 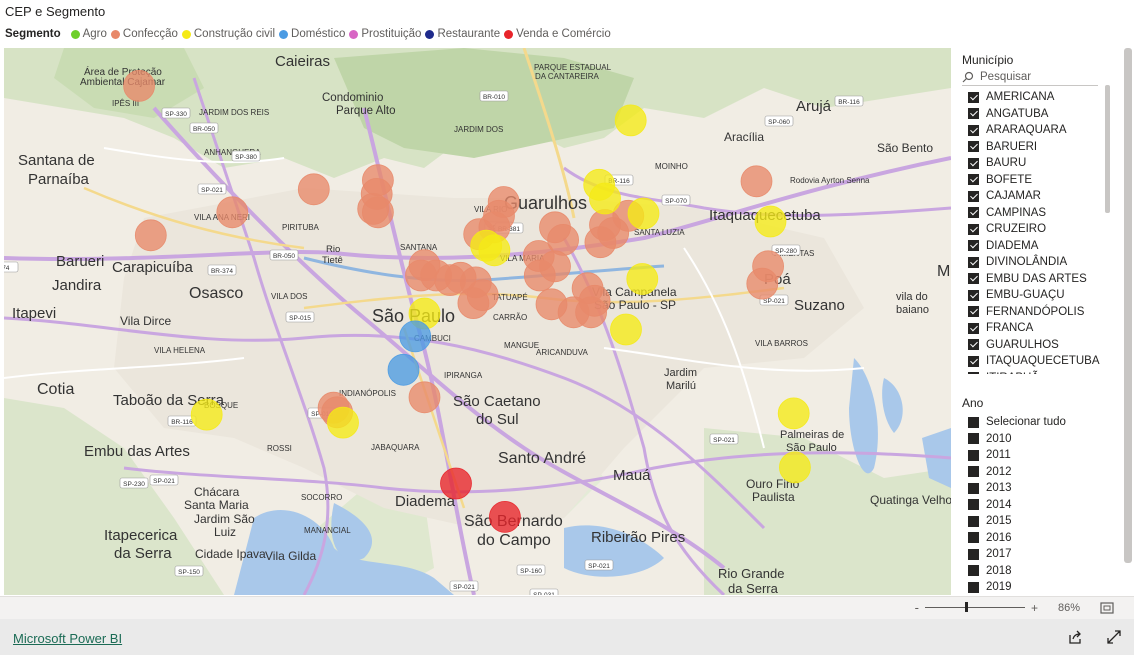 What do you see at coordinates (312, 34) in the screenshot?
I see `legend-item: Doméstico` at bounding box center [312, 34].